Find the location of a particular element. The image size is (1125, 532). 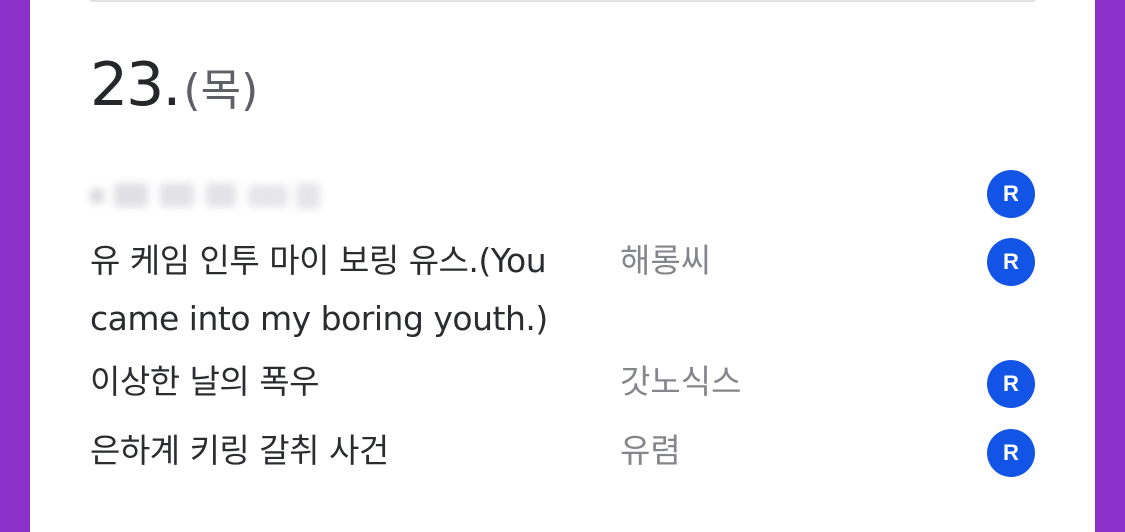

list-item: 이상한 날의 폭우 갓노식스 R is located at coordinates (562, 382).